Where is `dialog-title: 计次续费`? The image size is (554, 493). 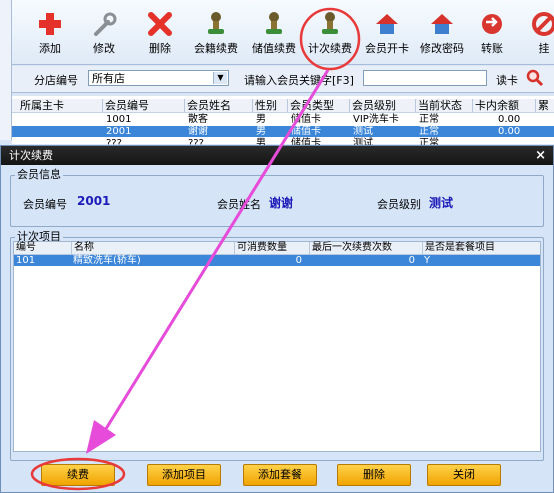 dialog-title: 计次续费 is located at coordinates (31, 155).